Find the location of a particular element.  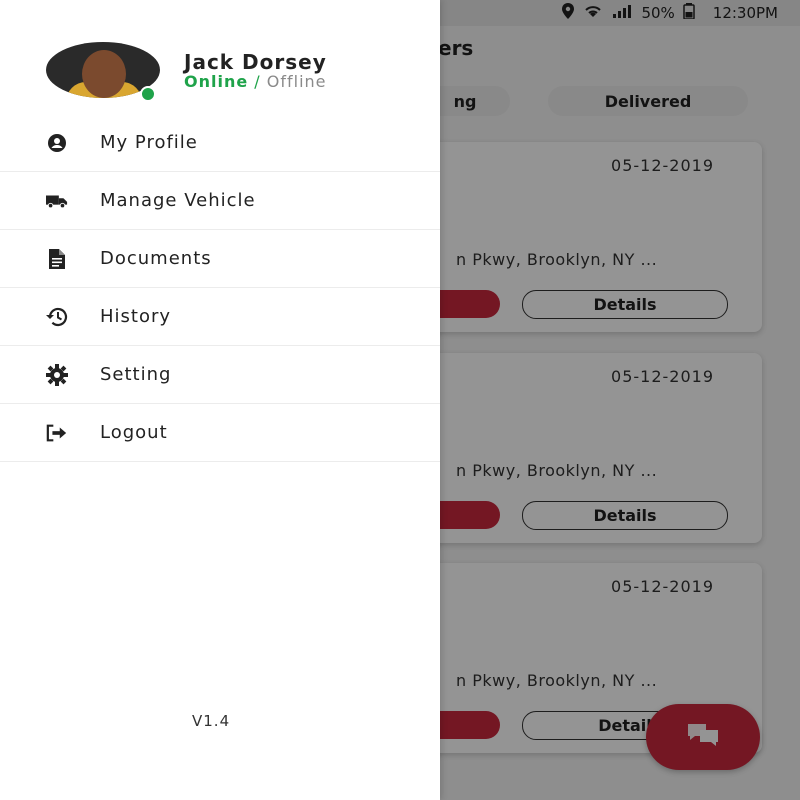

status-toggle: Online / Offline is located at coordinates (255, 81).